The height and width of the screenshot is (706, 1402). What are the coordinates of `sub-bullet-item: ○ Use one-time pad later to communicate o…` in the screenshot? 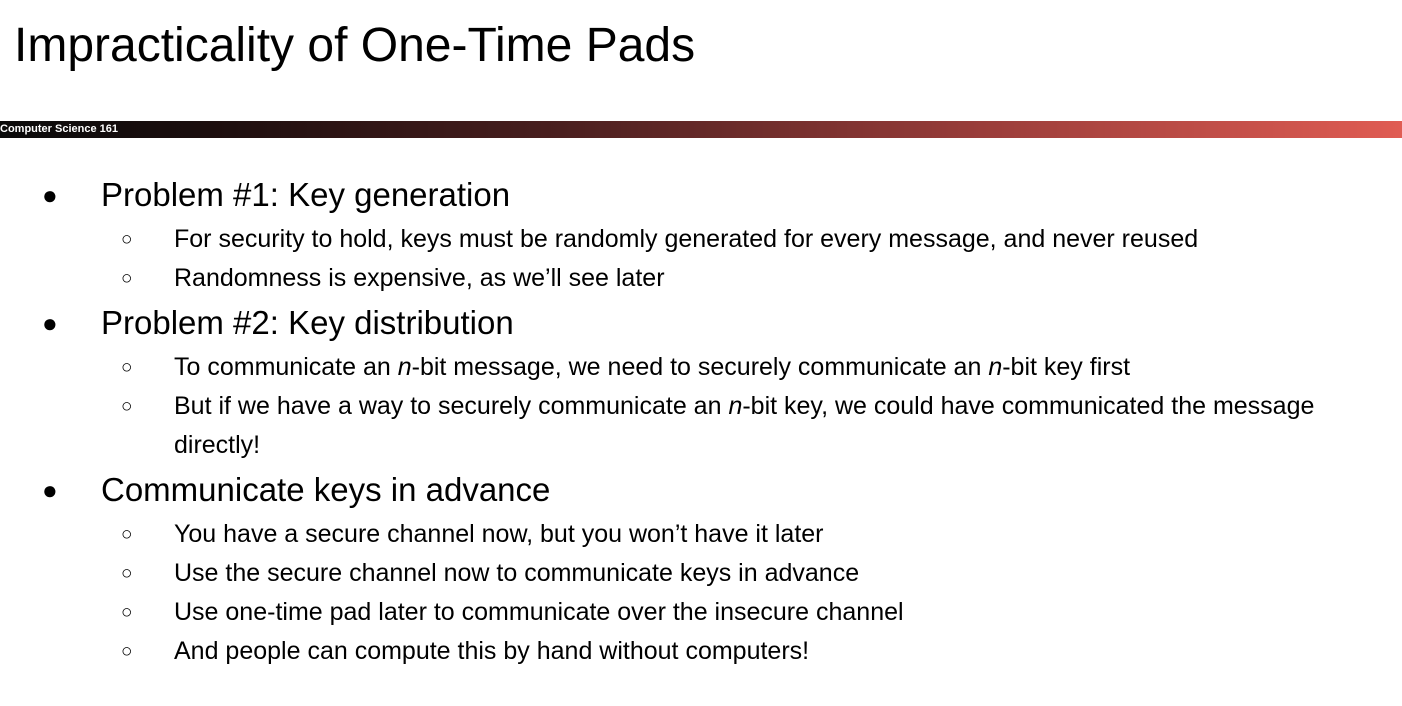 It's located at (701, 612).